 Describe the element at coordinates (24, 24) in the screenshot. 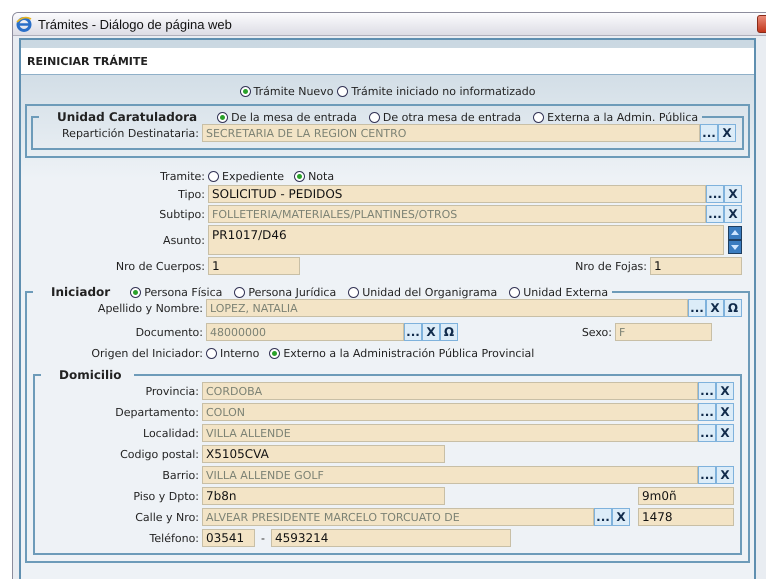

I see `browser-icon` at that location.